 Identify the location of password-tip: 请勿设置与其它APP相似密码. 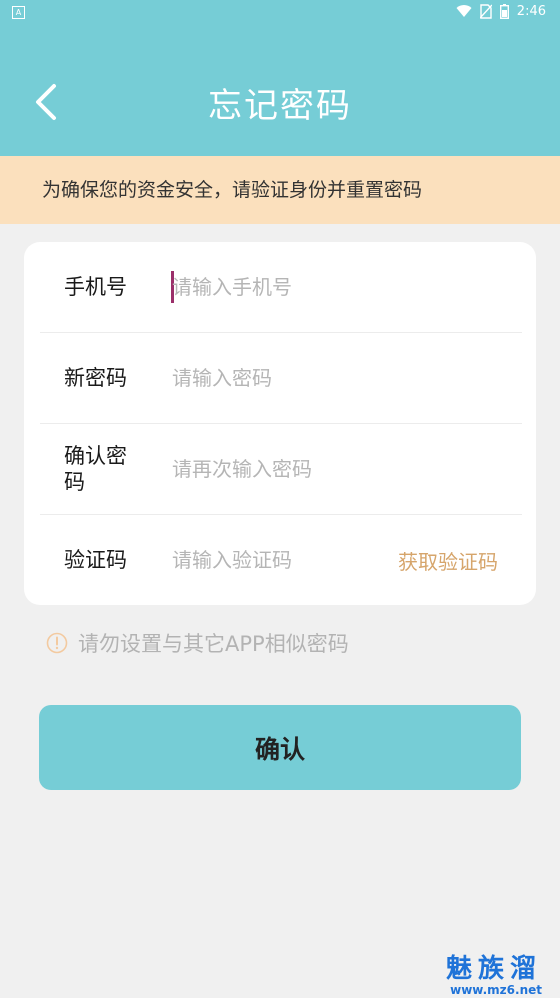
(197, 643).